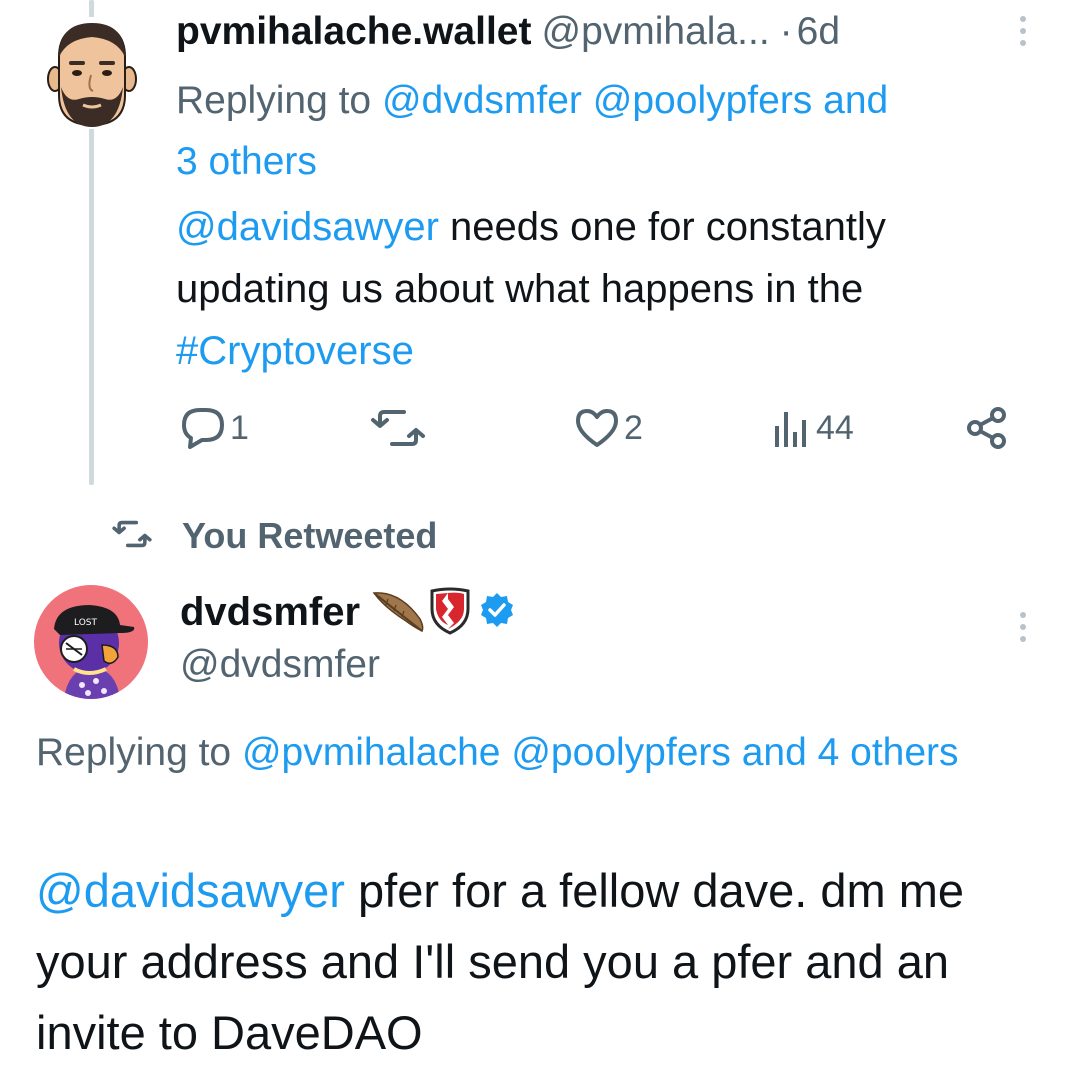 This screenshot has height=1074, width=1079. What do you see at coordinates (310, 535) in the screenshot?
I see `retweet-label: You Retweeted` at bounding box center [310, 535].